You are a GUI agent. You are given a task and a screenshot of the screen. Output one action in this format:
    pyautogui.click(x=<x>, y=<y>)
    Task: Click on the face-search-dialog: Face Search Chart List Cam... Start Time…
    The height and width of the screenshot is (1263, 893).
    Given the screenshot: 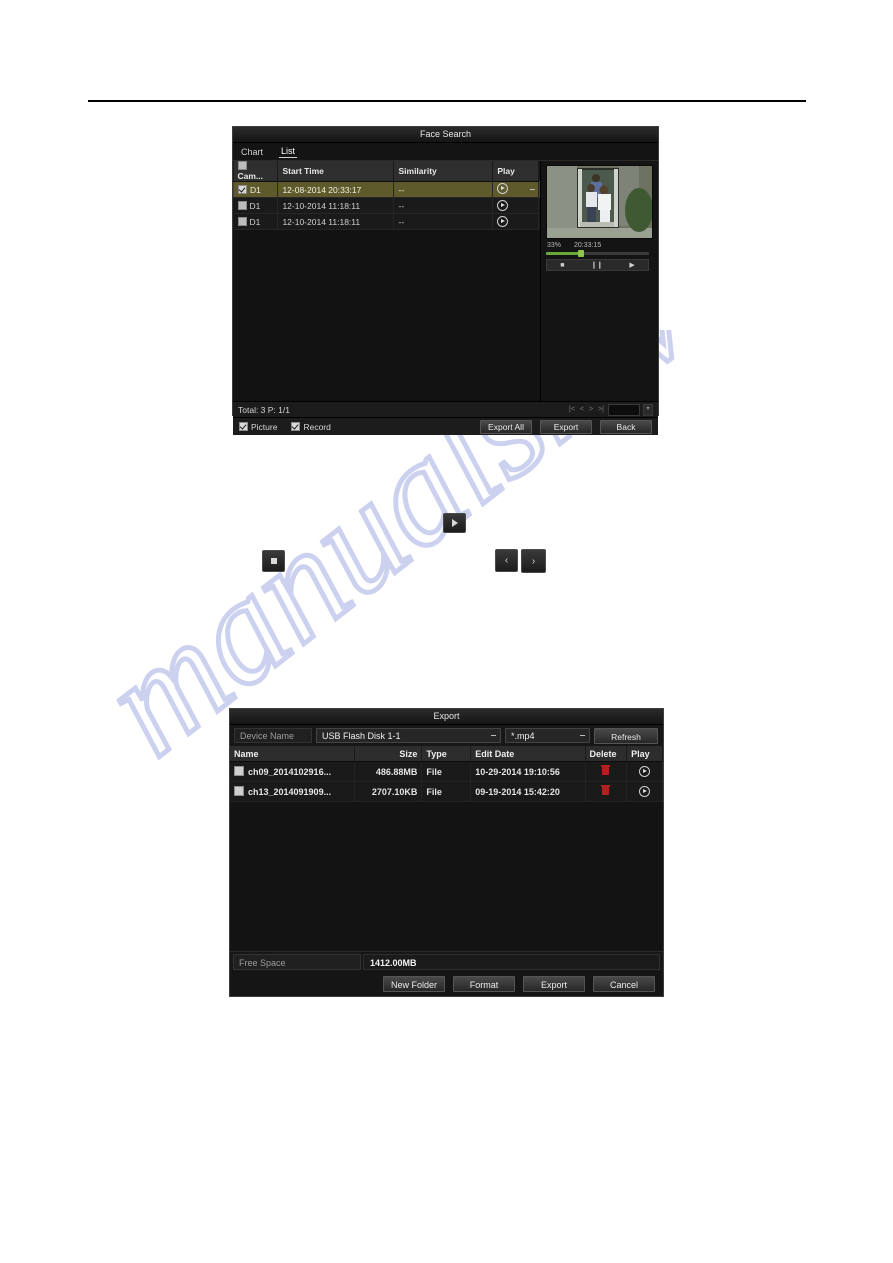 What is the action you would take?
    pyautogui.click(x=445, y=280)
    